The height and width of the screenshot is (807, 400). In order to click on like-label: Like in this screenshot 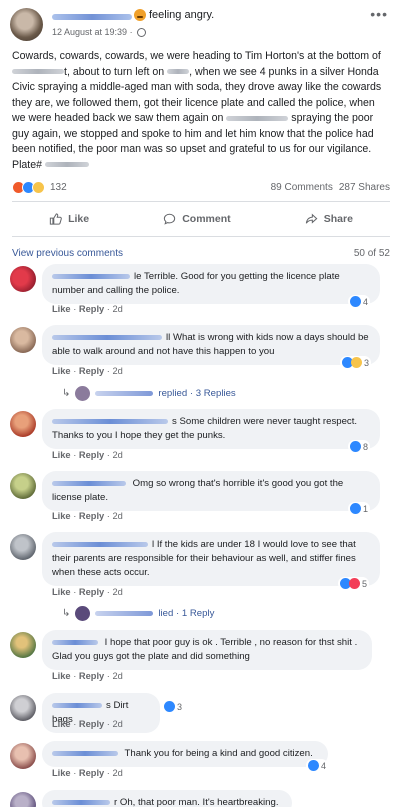, I will do `click(79, 219)`.